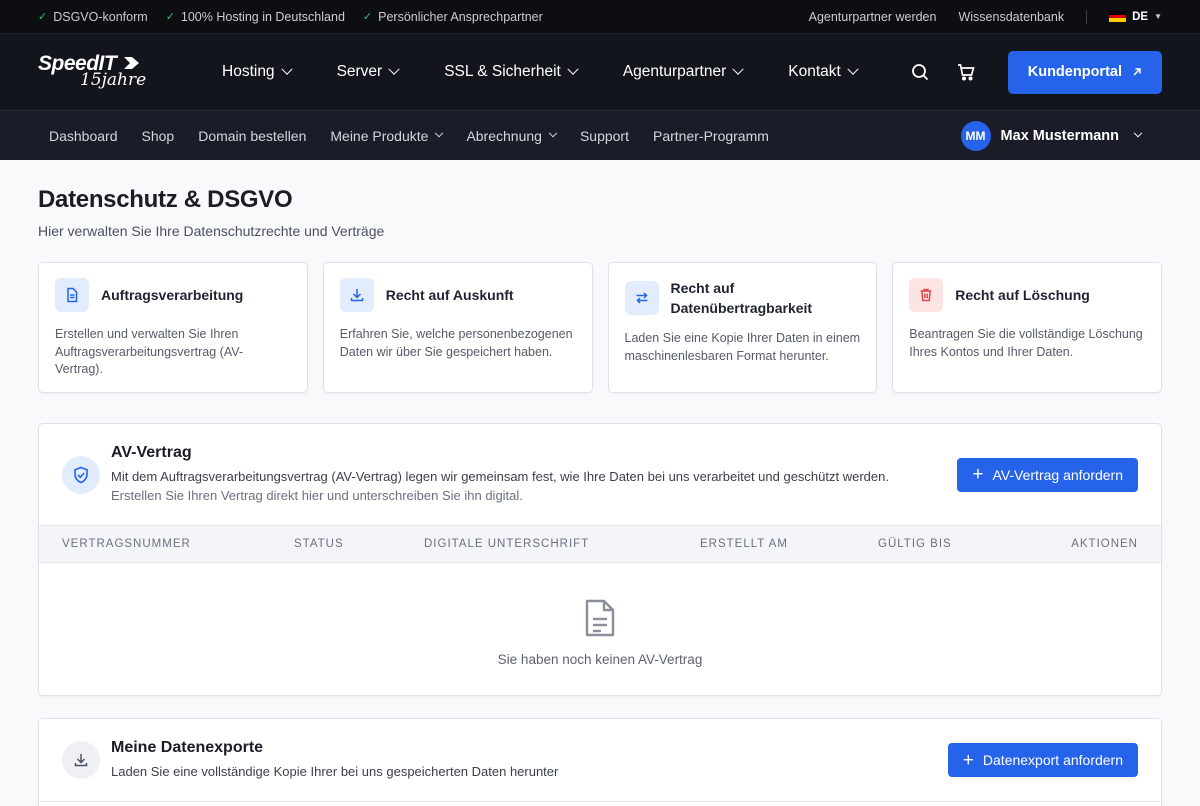 This screenshot has width=1200, height=806. What do you see at coordinates (81, 474) in the screenshot?
I see `shield-check-icon` at bounding box center [81, 474].